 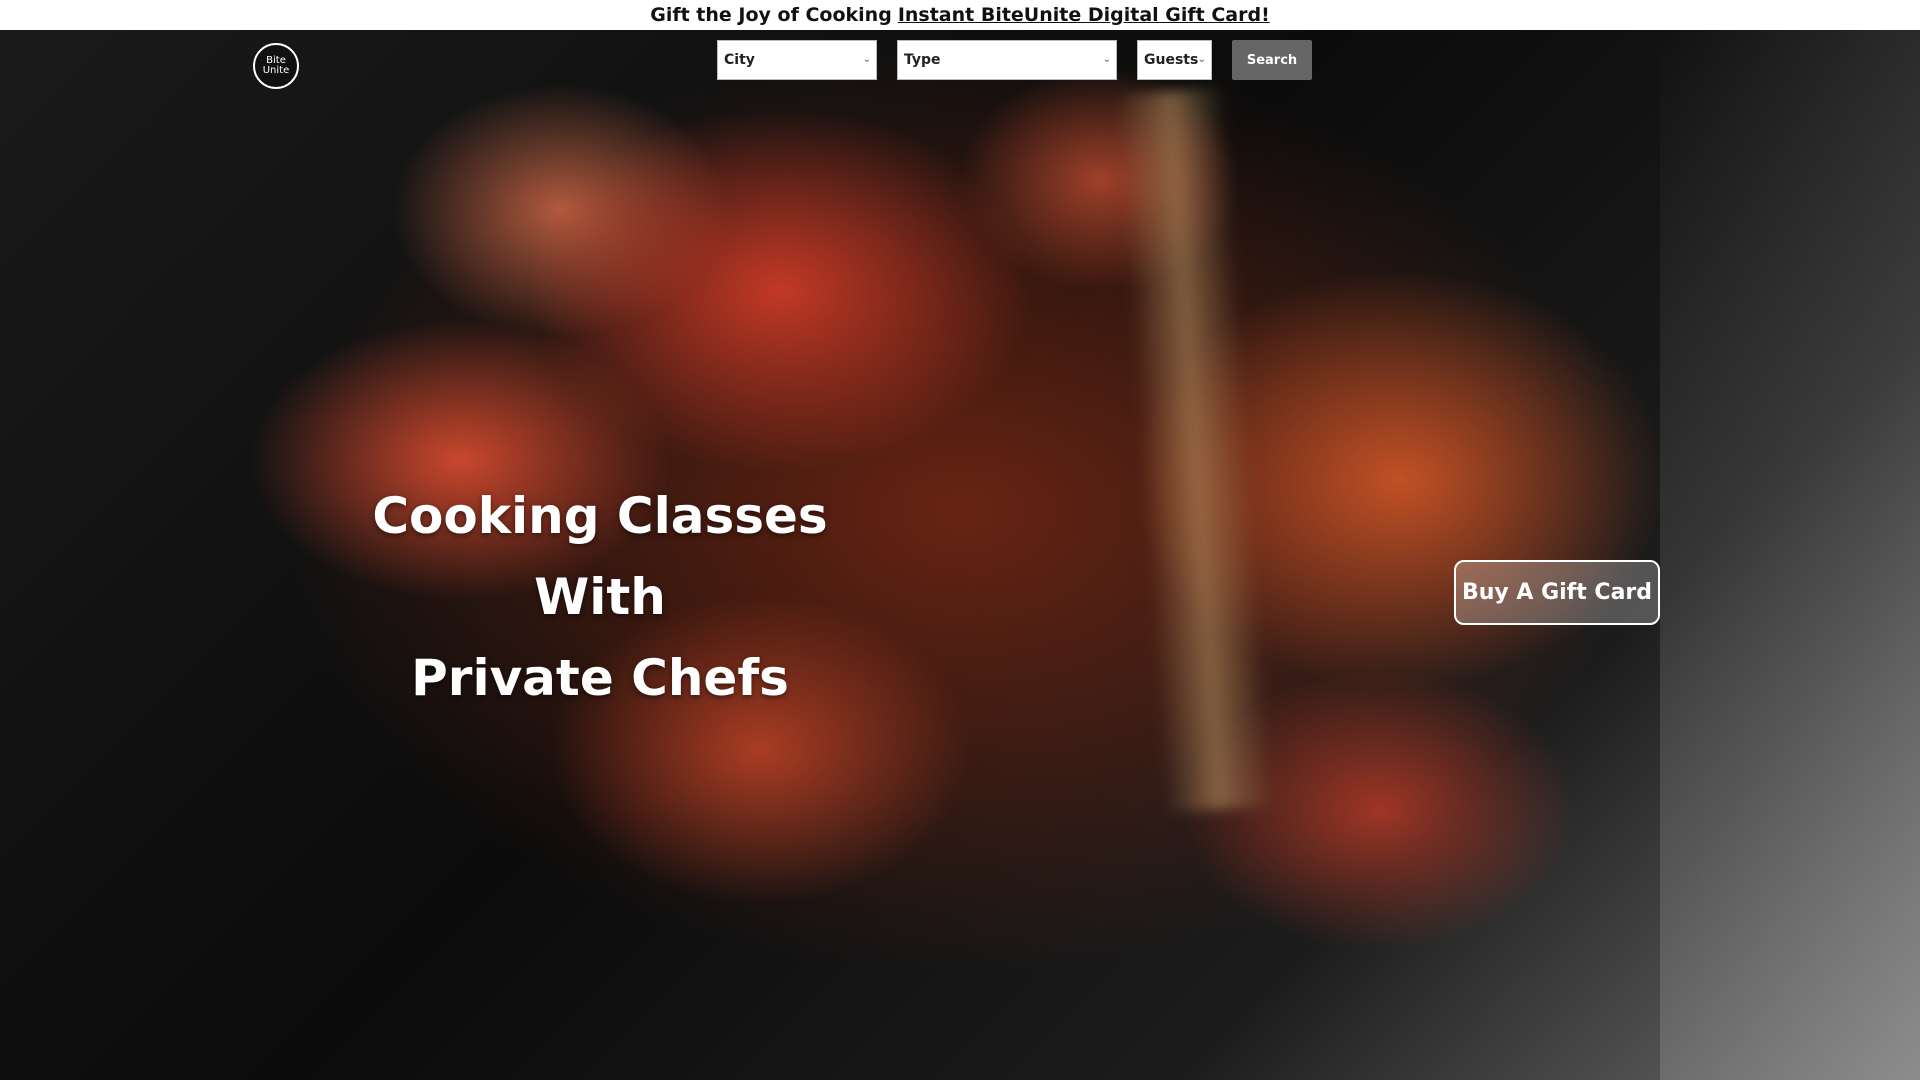 What do you see at coordinates (922, 60) in the screenshot?
I see `type-select-value: Type` at bounding box center [922, 60].